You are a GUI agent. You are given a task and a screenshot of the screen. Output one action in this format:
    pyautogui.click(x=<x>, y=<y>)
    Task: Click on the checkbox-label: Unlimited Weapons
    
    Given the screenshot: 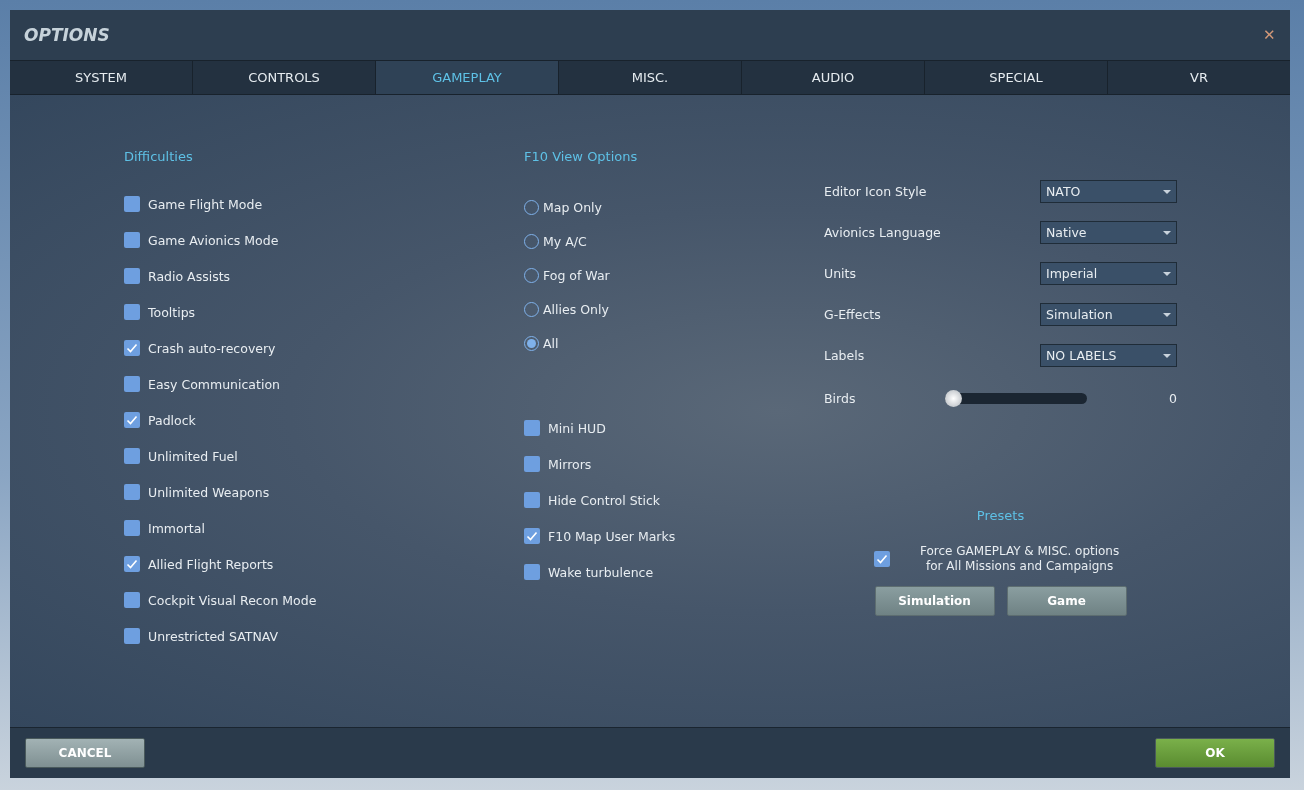 What is the action you would take?
    pyautogui.click(x=209, y=492)
    